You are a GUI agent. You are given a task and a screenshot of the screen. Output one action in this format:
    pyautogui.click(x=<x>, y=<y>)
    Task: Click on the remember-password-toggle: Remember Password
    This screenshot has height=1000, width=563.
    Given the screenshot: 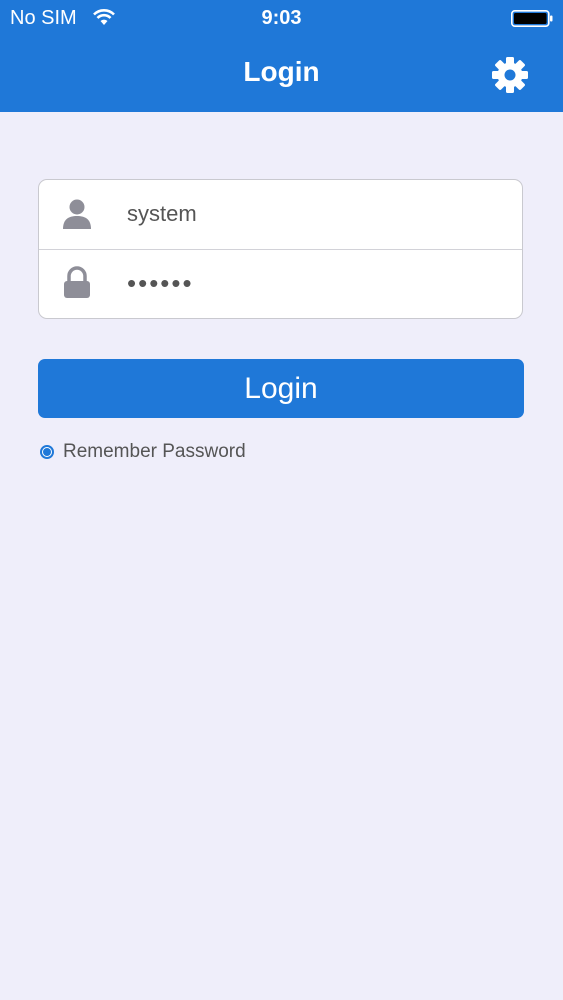 What is the action you would take?
    pyautogui.click(x=143, y=452)
    